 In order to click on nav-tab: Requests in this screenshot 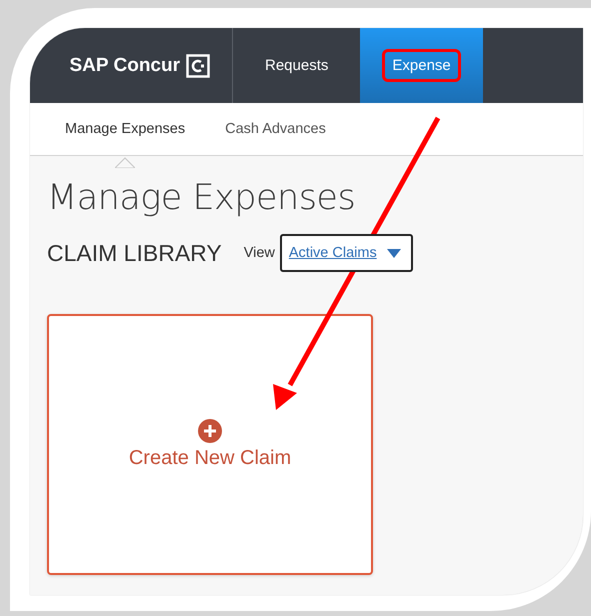, I will do `click(296, 65)`.